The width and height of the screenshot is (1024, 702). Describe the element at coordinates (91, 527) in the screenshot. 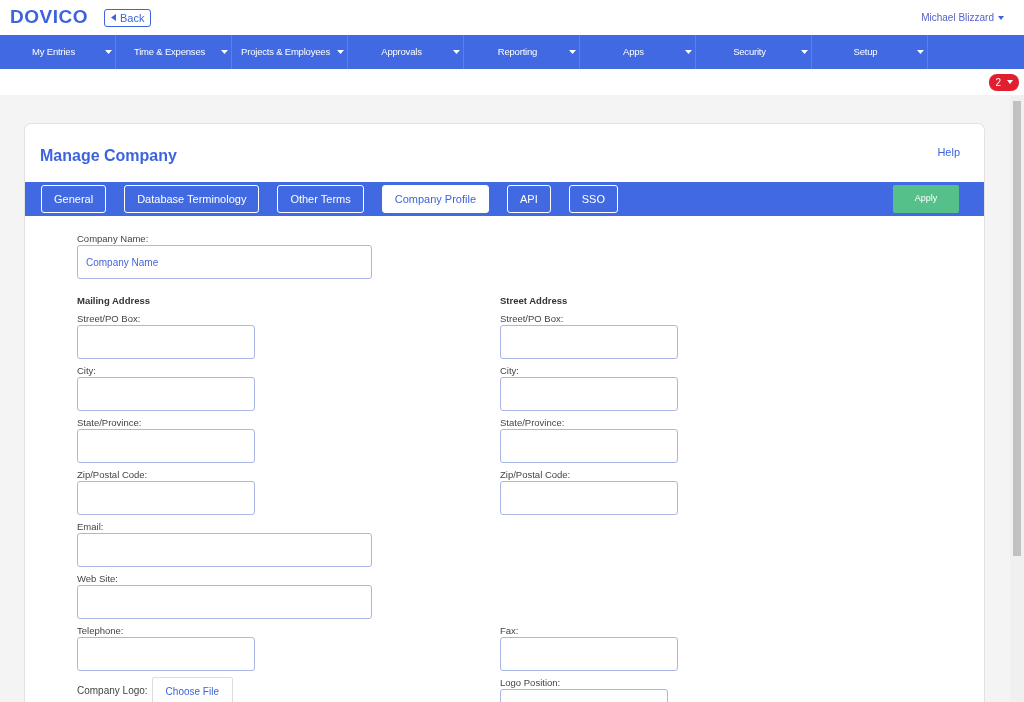

I see `field-label: Email:` at that location.